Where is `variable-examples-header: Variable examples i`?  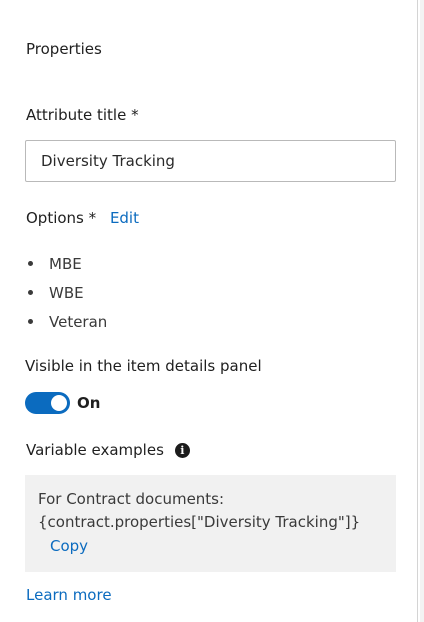 variable-examples-header: Variable examples i is located at coordinates (108, 450).